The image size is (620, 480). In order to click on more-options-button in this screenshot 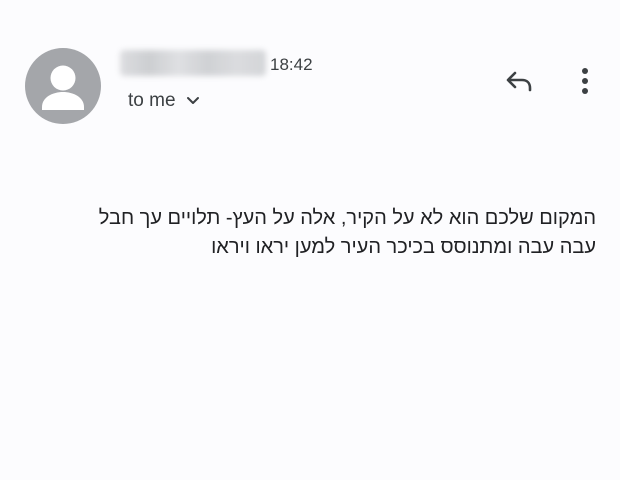, I will do `click(585, 81)`.